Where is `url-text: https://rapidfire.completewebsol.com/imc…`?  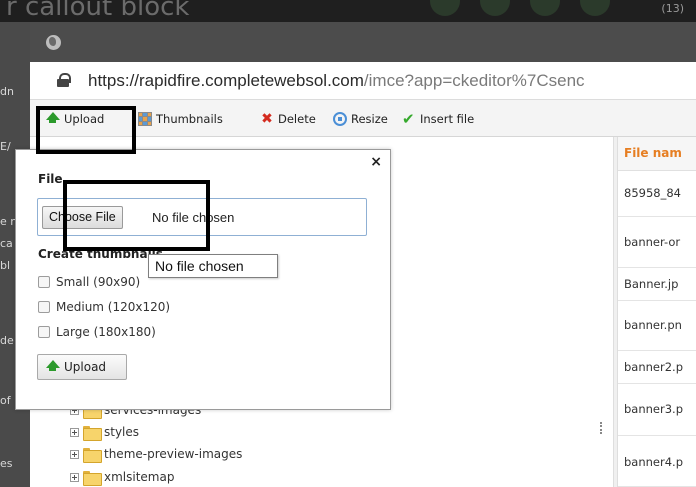 url-text: https://rapidfire.completewebsol.com/imc… is located at coordinates (336, 81).